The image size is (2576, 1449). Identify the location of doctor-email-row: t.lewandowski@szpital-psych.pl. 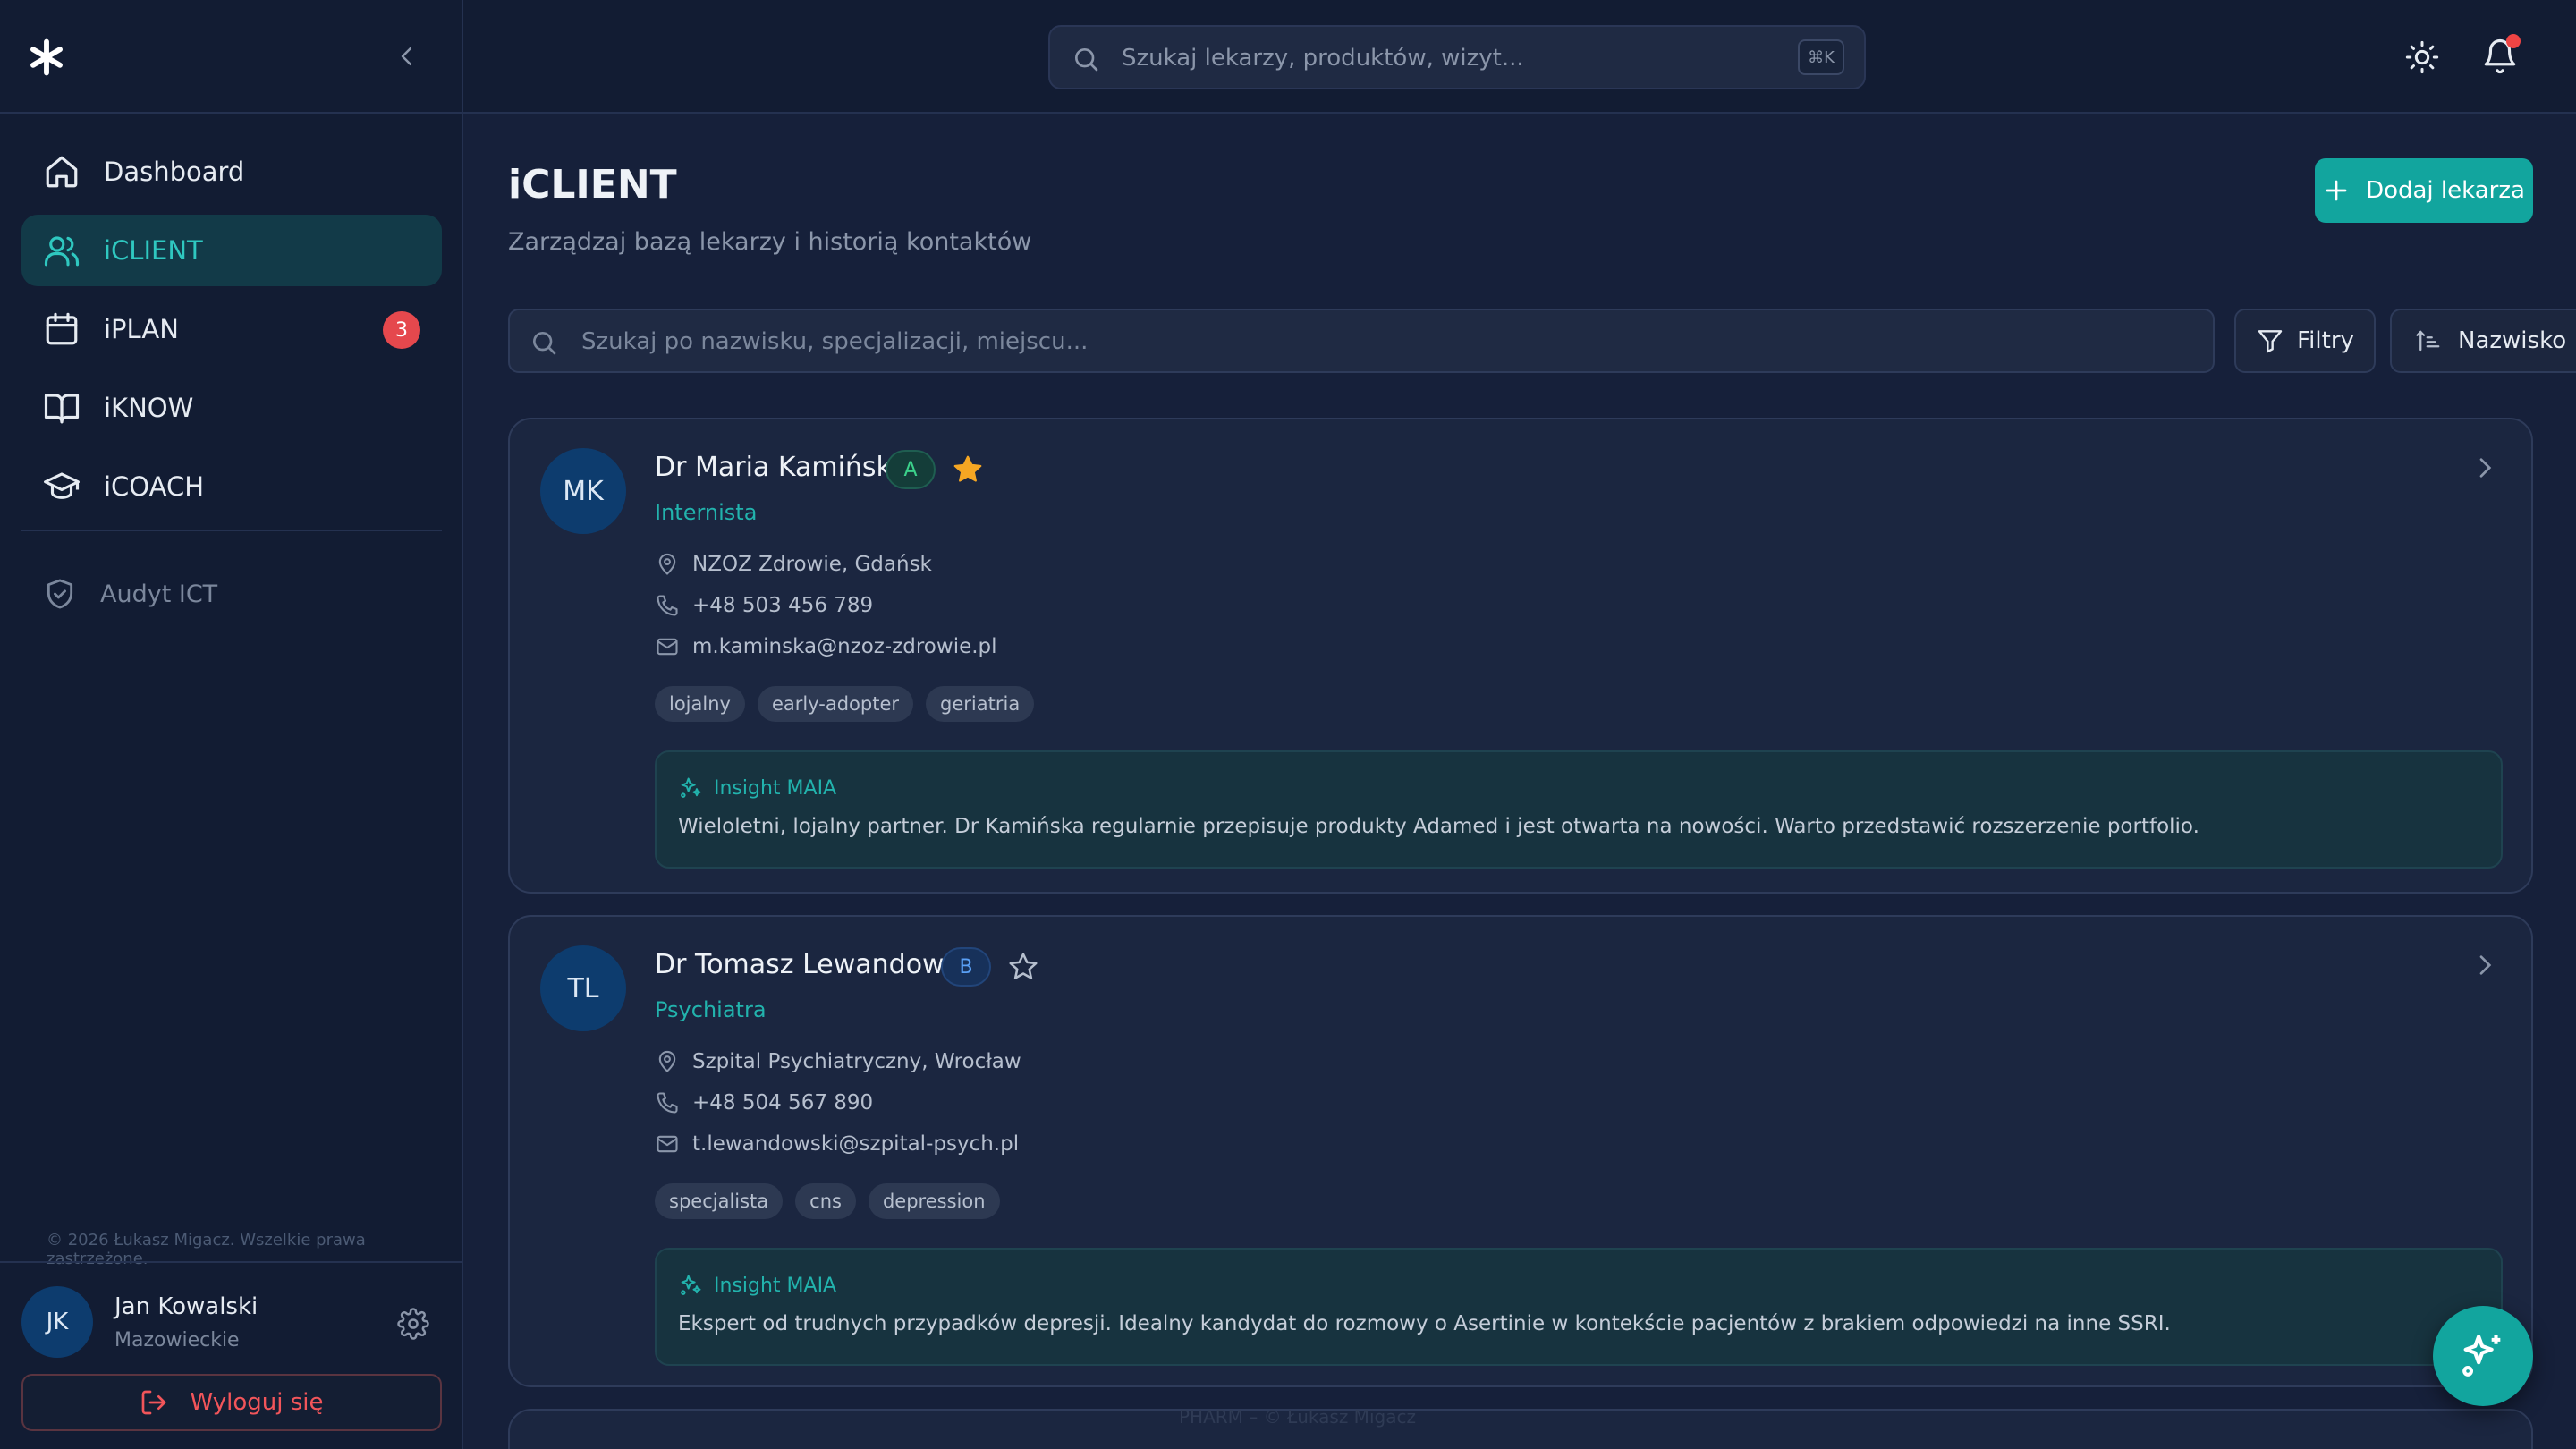
(837, 1144).